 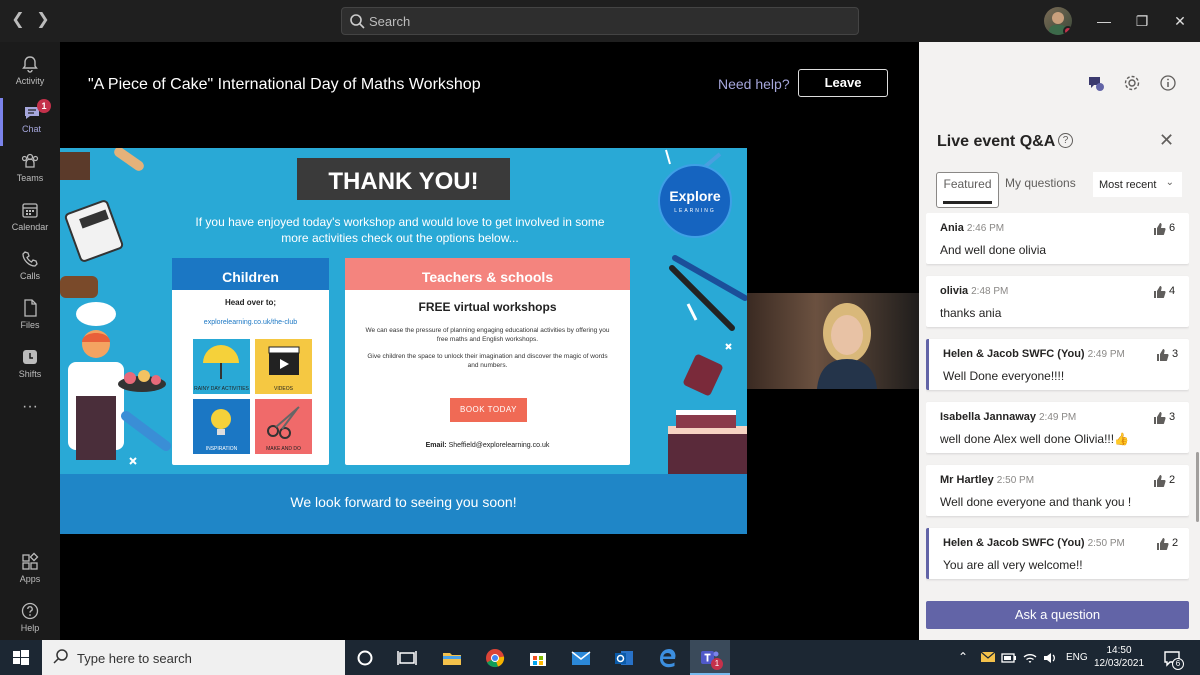 I want to click on sort-dropdown: Most recent ⌄, so click(x=1137, y=184).